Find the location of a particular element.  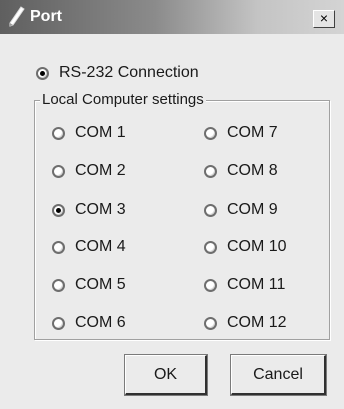

rs232-connection-radio: RS-232 Connection is located at coordinates (117, 73).